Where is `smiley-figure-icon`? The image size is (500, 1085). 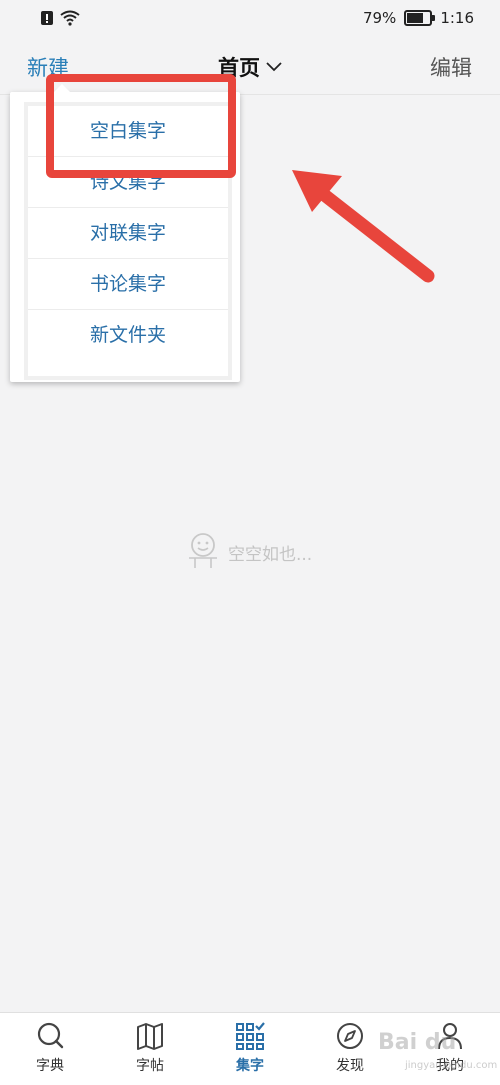 smiley-figure-icon is located at coordinates (203, 550).